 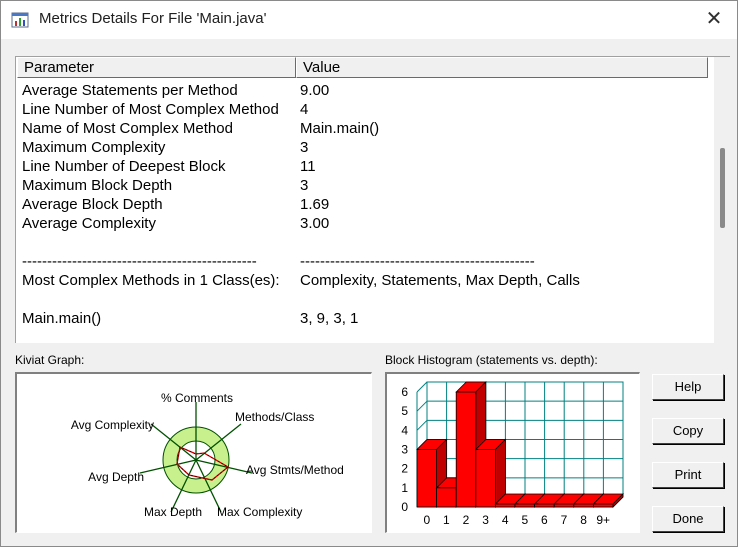 I want to click on parameter-cell: Average Block Depth, so click(x=92, y=204).